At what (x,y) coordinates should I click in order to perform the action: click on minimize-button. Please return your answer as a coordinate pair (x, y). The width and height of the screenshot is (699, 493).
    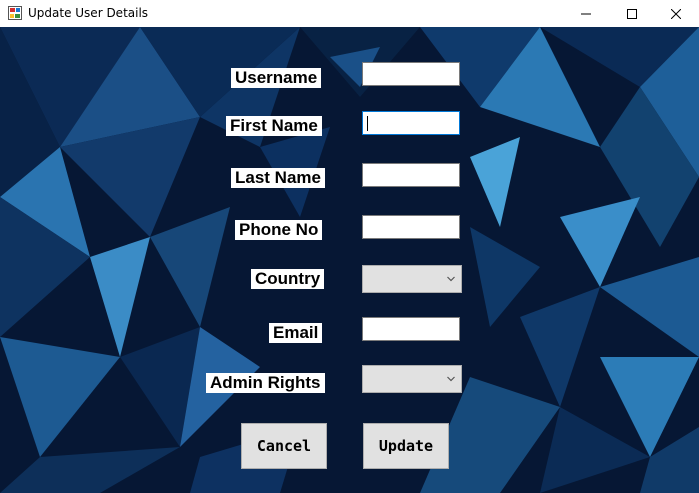
    Looking at the image, I should click on (586, 13).